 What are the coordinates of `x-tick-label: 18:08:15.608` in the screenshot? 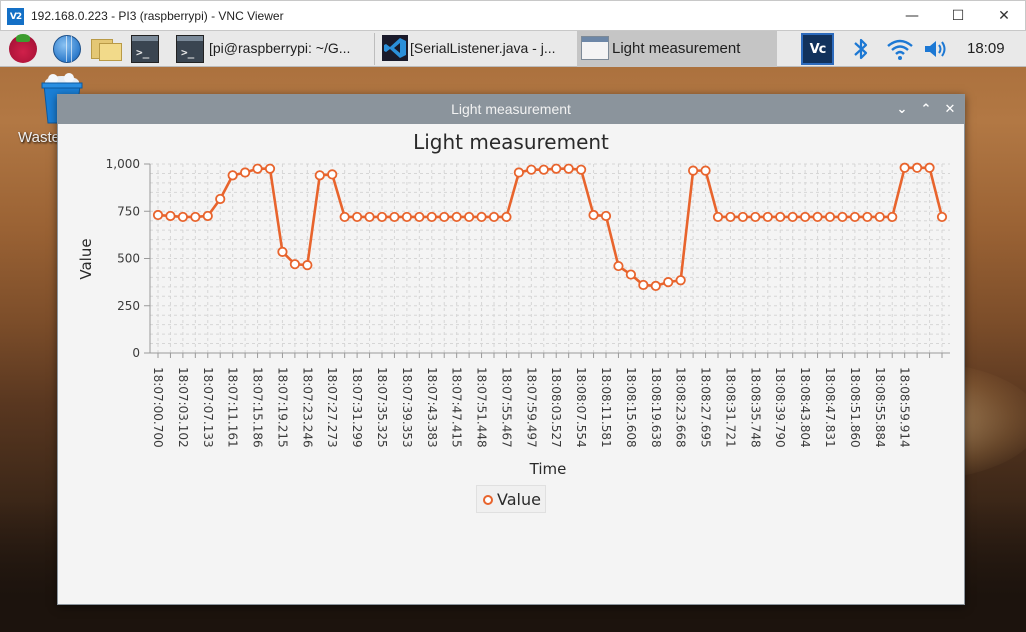 It's located at (631, 407).